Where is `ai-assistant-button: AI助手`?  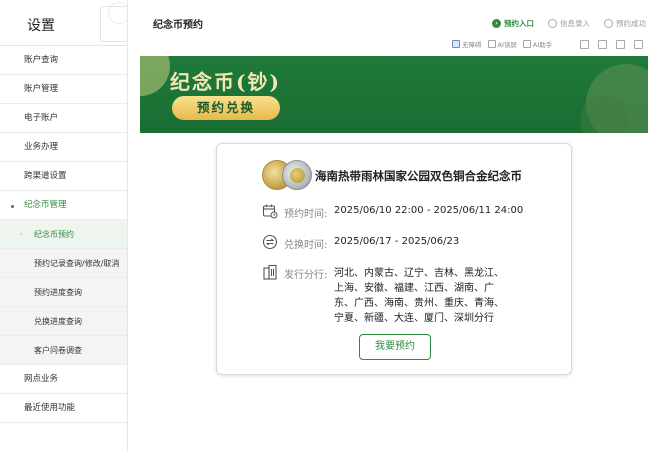
ai-assistant-button: AI助手 is located at coordinates (537, 44).